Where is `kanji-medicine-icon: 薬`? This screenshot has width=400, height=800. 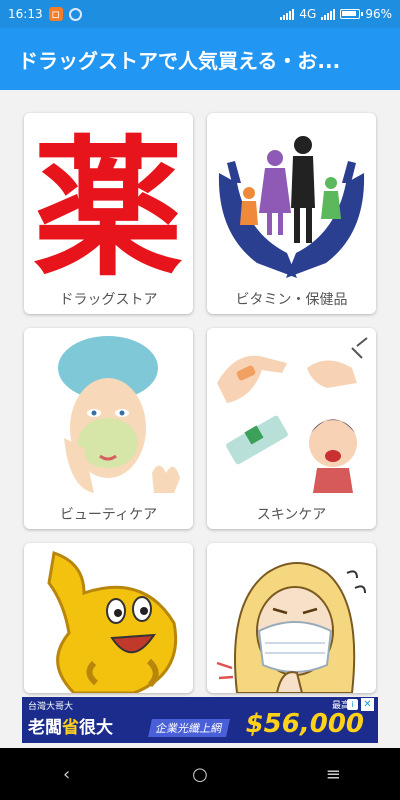 kanji-medicine-icon: 薬 is located at coordinates (108, 203).